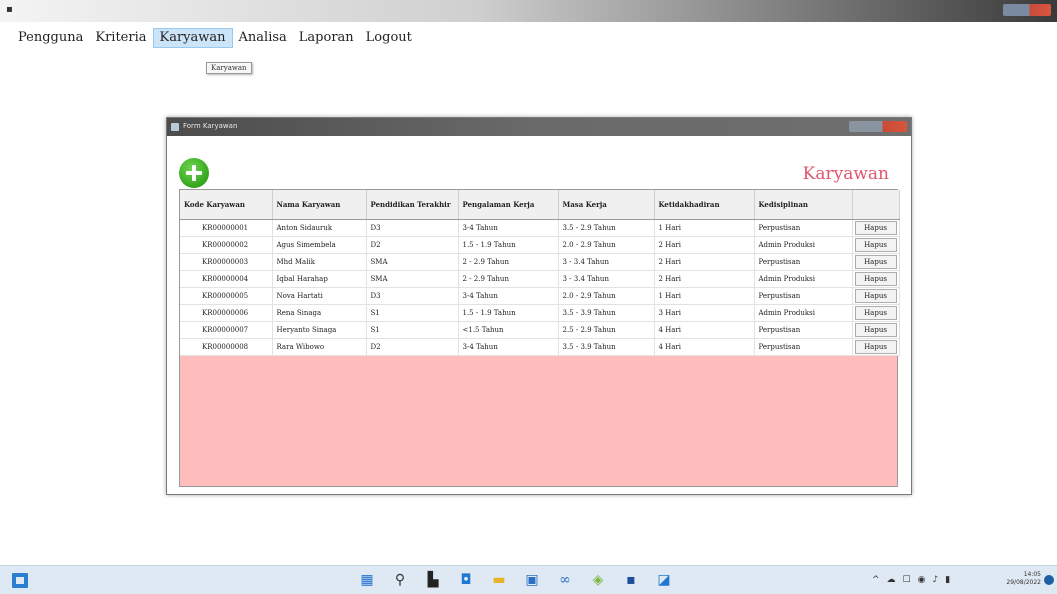 This screenshot has width=1057, height=594. I want to click on widgets-icon: ▙, so click(433, 580).